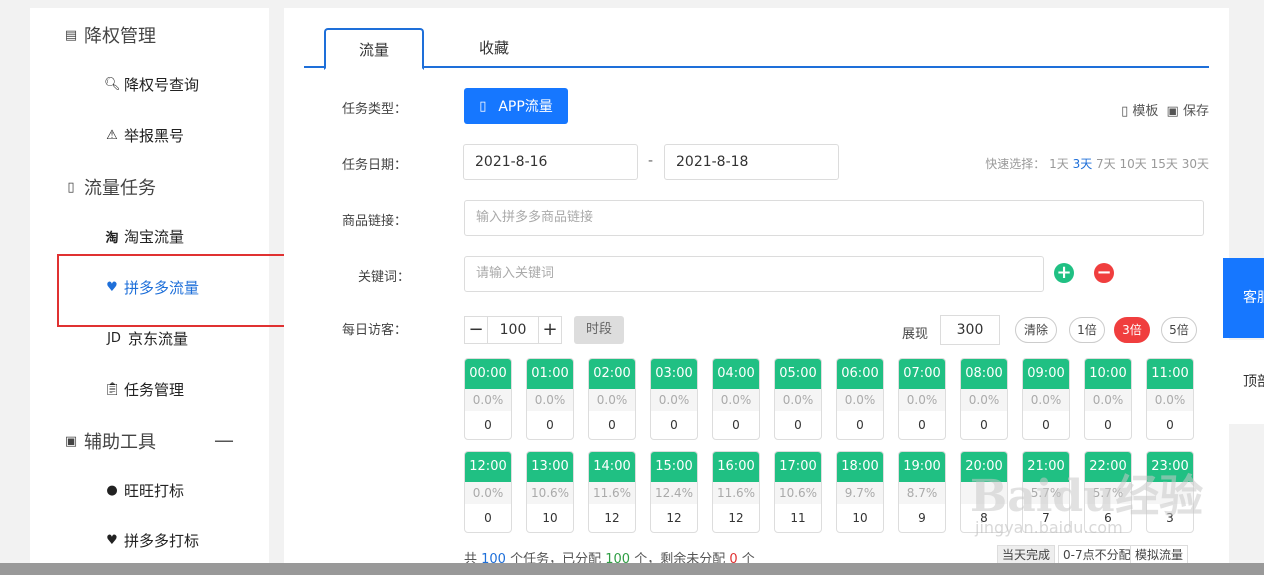 Image resolution: width=1264 pixels, height=575 pixels. I want to click on time-slot: 16:00 11.6% 12, so click(736, 492).